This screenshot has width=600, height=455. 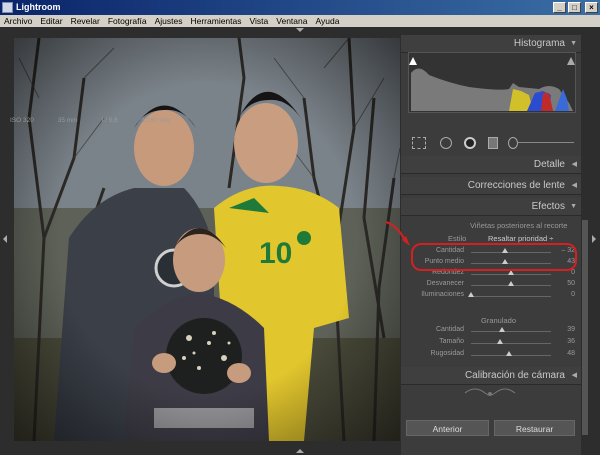 I want to click on vignette-slider-value: 0, so click(x=565, y=294).